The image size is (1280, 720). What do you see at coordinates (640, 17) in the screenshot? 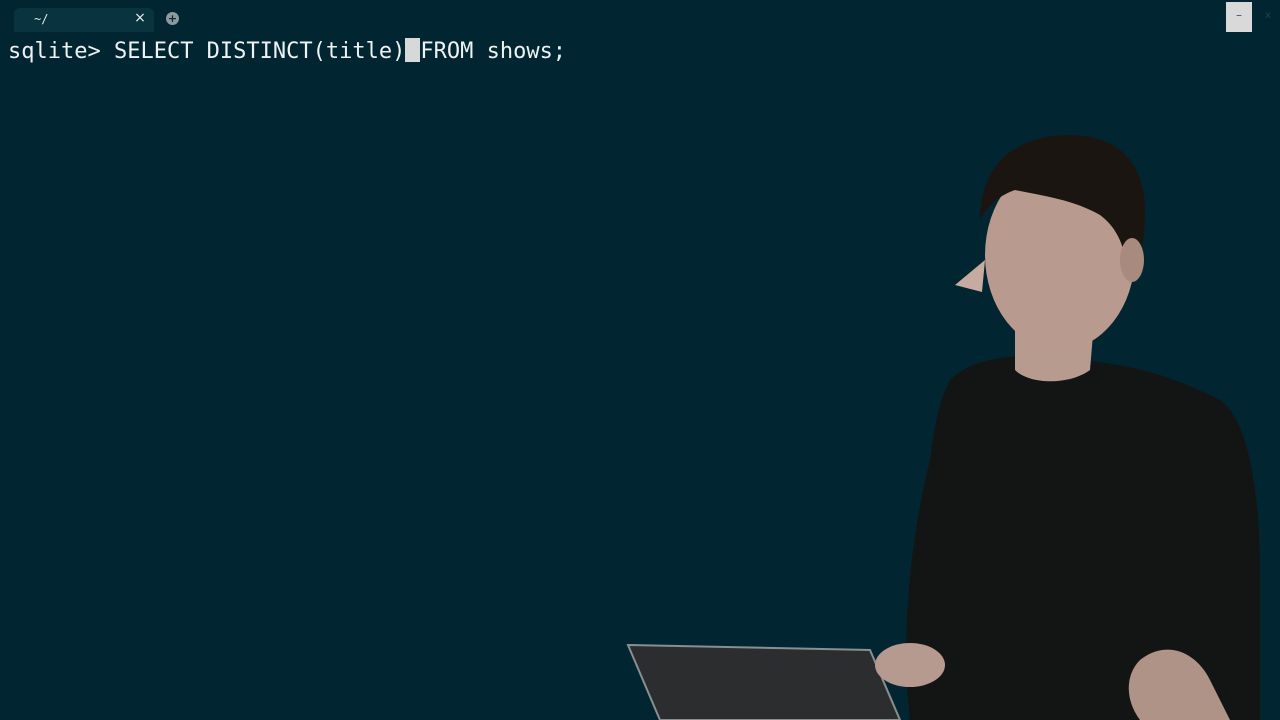
I see `tab-bar: ~/ × + – x` at bounding box center [640, 17].